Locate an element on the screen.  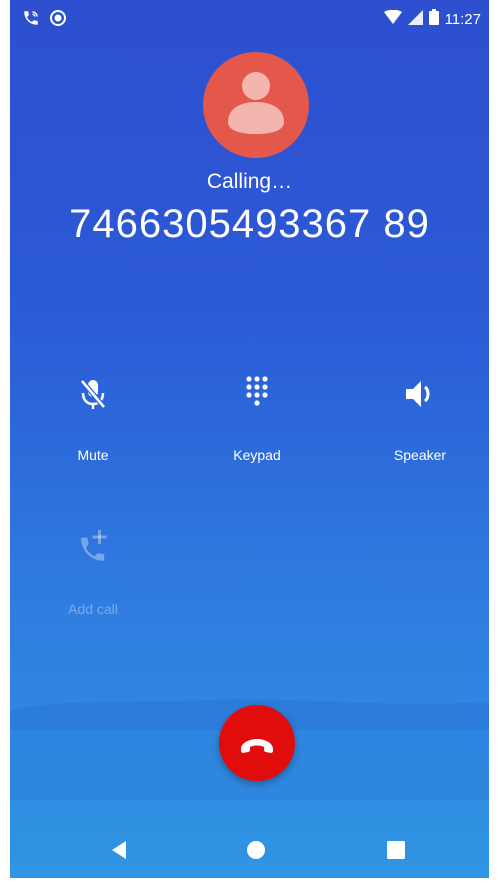
speaker-button: Speaker is located at coordinates (420, 429).